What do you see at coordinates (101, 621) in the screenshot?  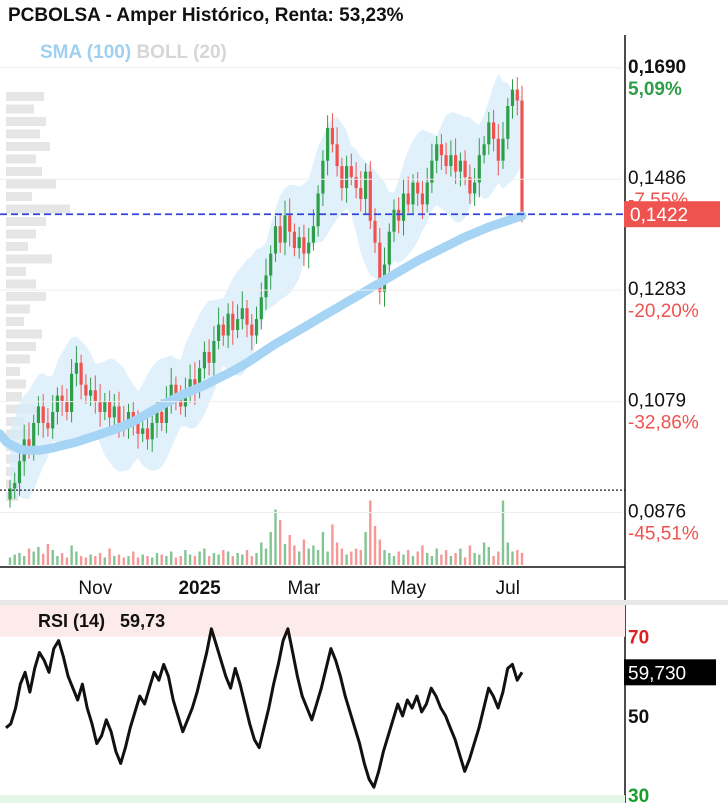 I see `rsi-legend: RSI (14) 59,73` at bounding box center [101, 621].